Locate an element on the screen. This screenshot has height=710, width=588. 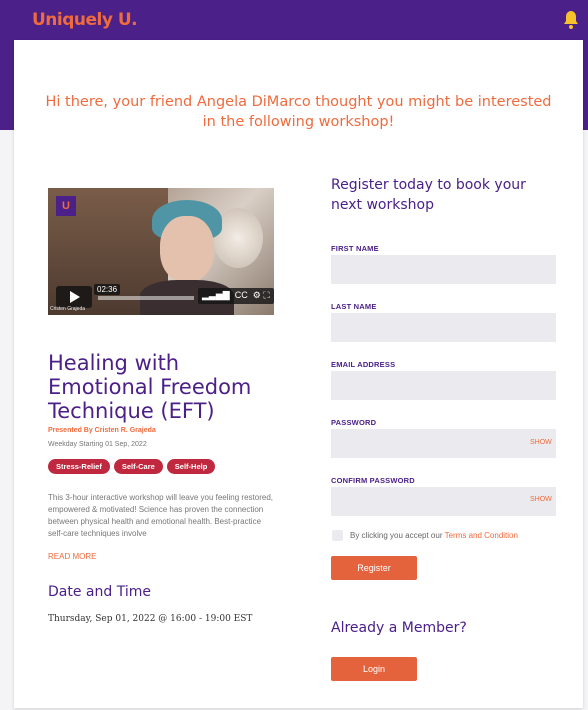
confirm-password-show-toggle: SHOW is located at coordinates (541, 499).